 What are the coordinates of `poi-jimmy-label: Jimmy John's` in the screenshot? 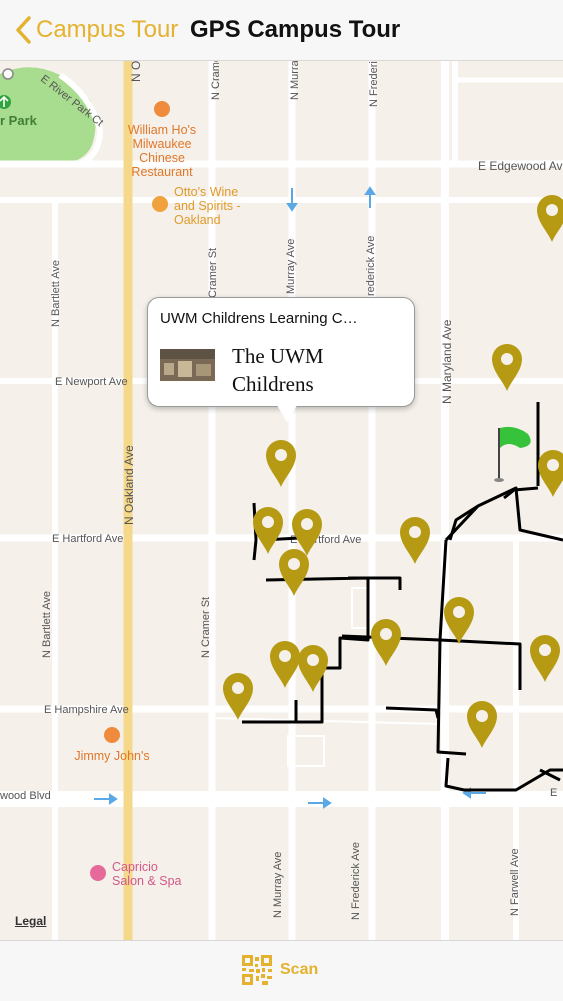 It's located at (111, 756).